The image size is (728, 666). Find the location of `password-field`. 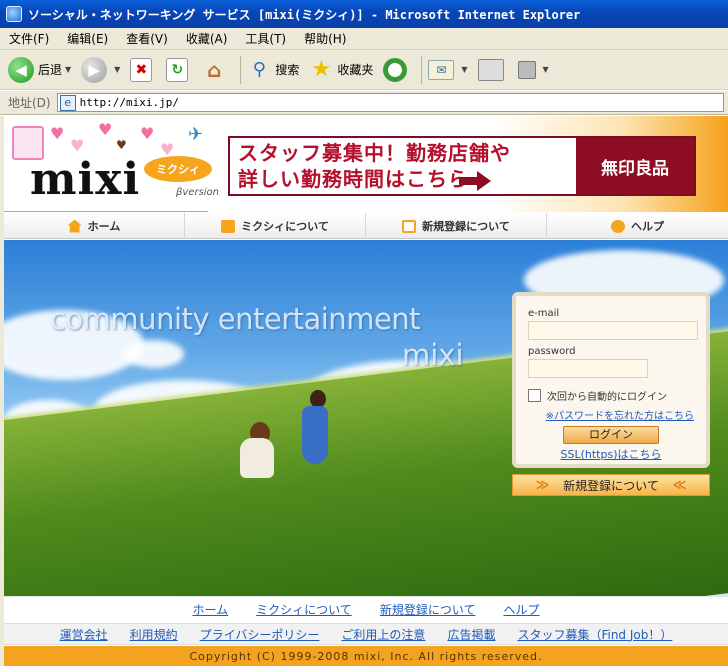

password-field is located at coordinates (588, 368).